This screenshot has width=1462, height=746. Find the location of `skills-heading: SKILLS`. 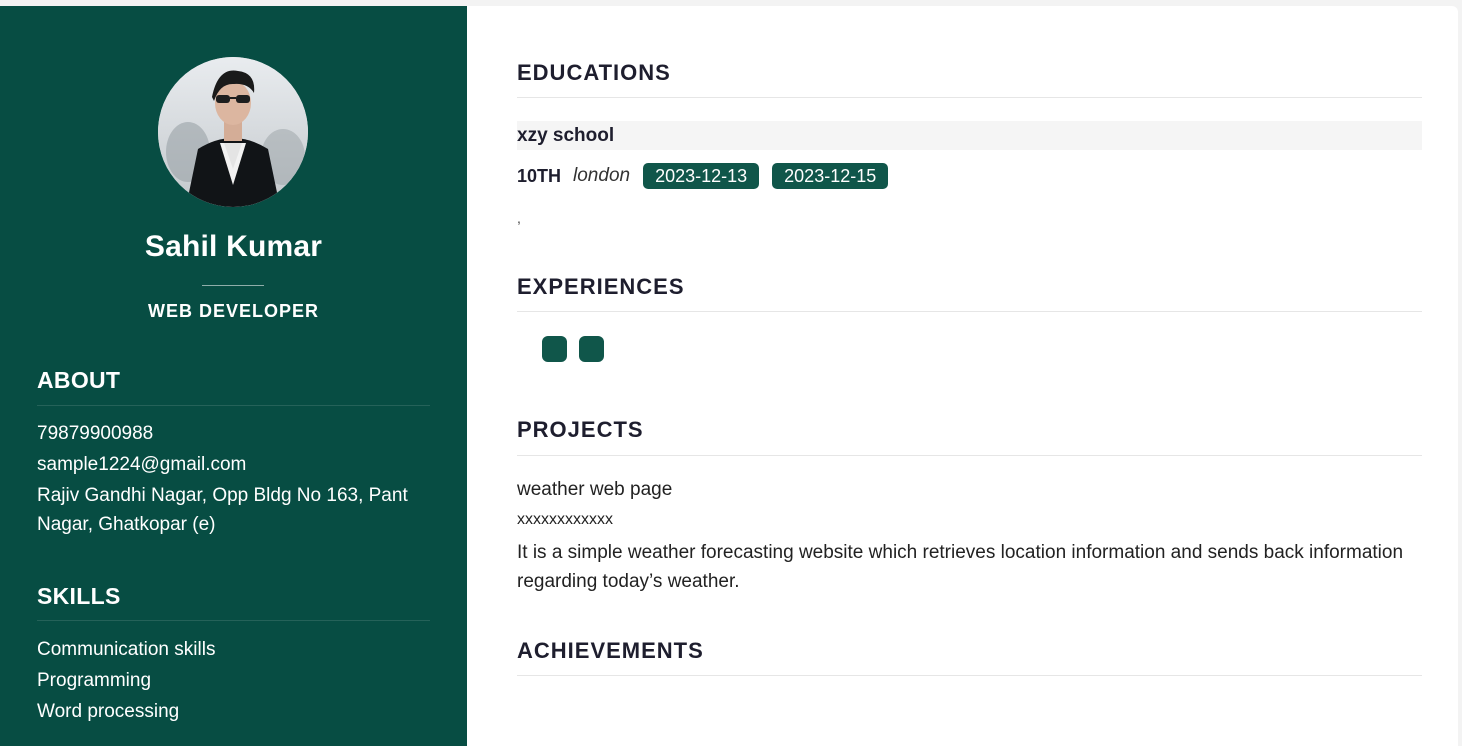

skills-heading: SKILLS is located at coordinates (79, 596).